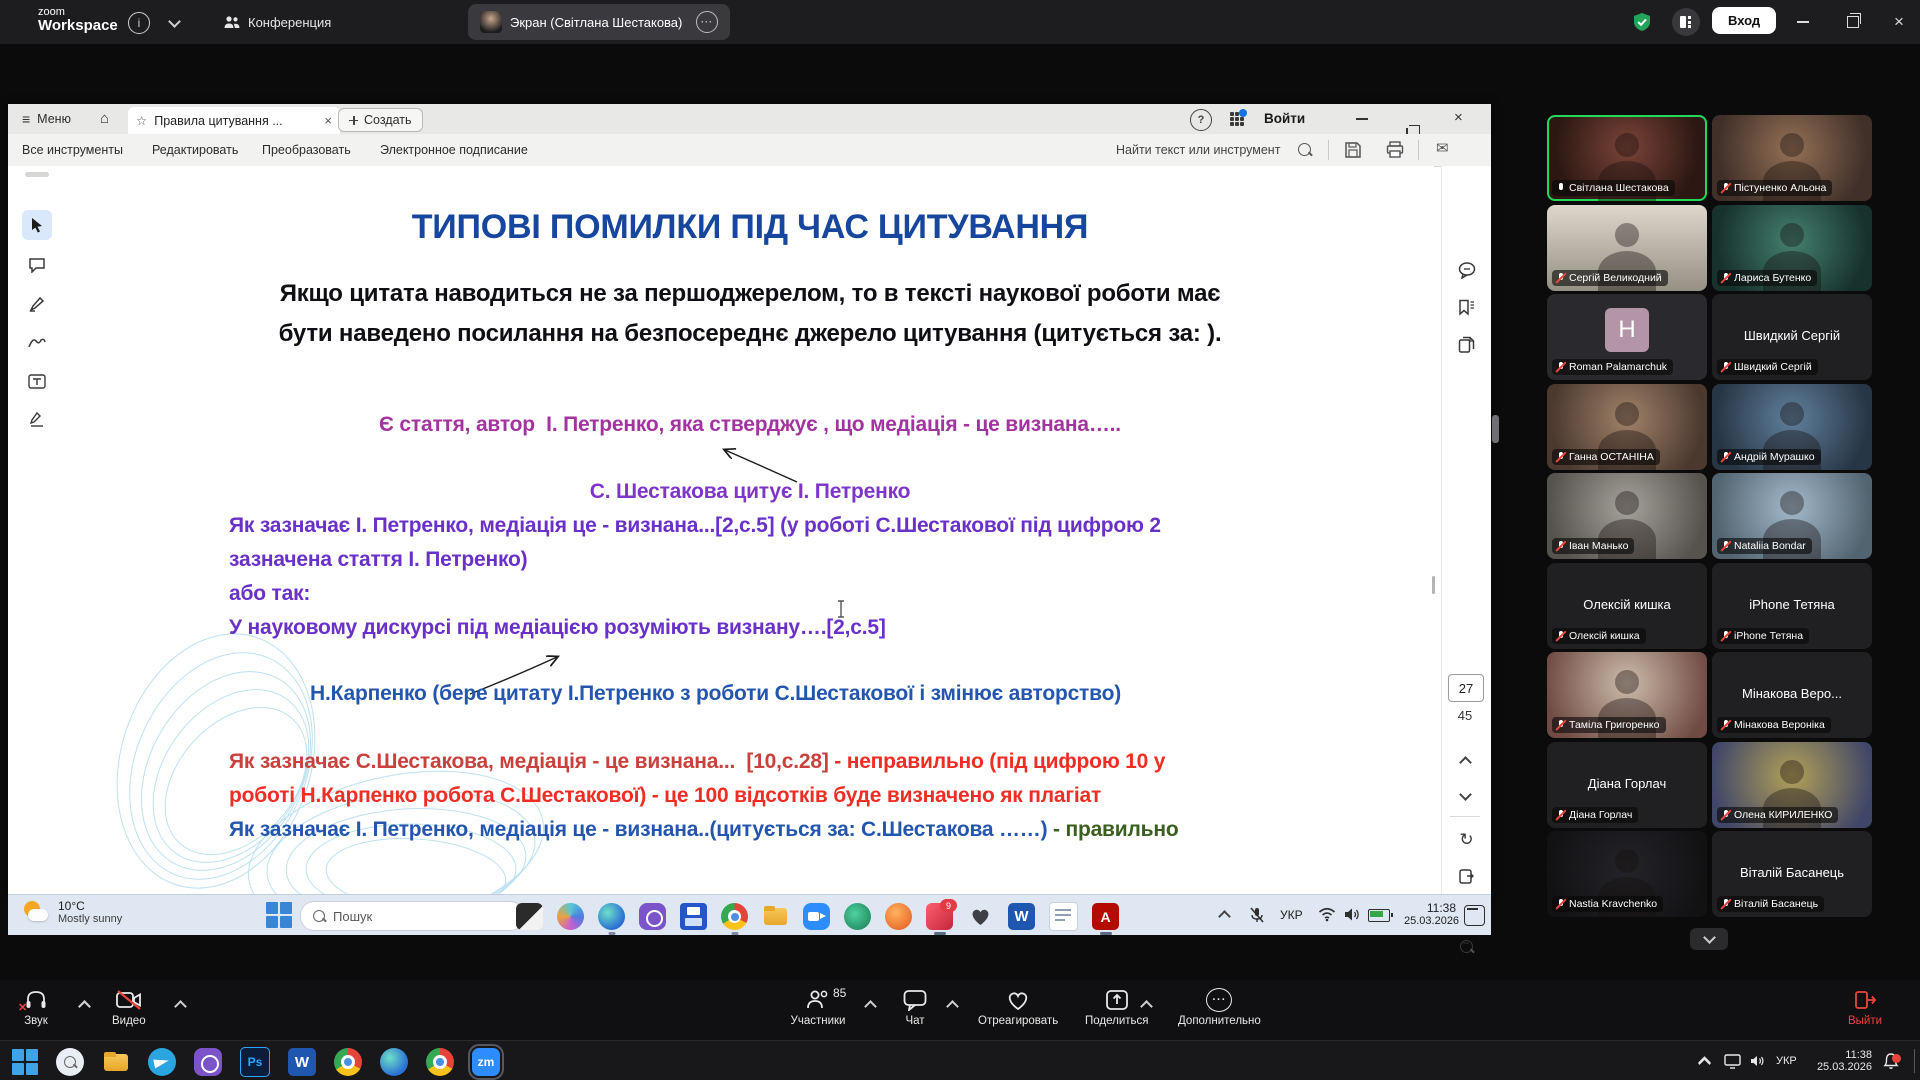 Image resolution: width=1920 pixels, height=1080 pixels. Describe the element at coordinates (1219, 1007) in the screenshot. I see `more-button: ··· Дополнительно` at that location.